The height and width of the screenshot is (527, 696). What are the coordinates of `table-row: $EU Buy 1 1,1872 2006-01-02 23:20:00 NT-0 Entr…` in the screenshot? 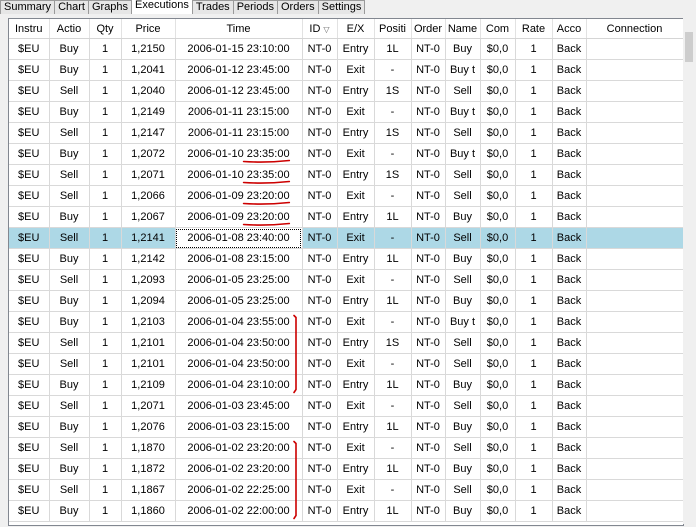 It's located at (346, 469).